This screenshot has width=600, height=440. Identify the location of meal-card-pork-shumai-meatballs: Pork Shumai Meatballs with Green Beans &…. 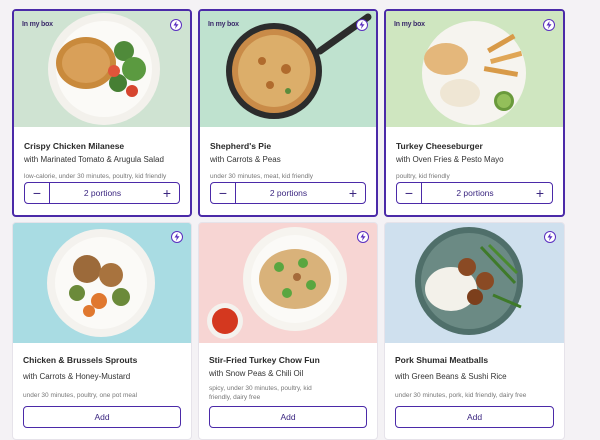
(474, 331).